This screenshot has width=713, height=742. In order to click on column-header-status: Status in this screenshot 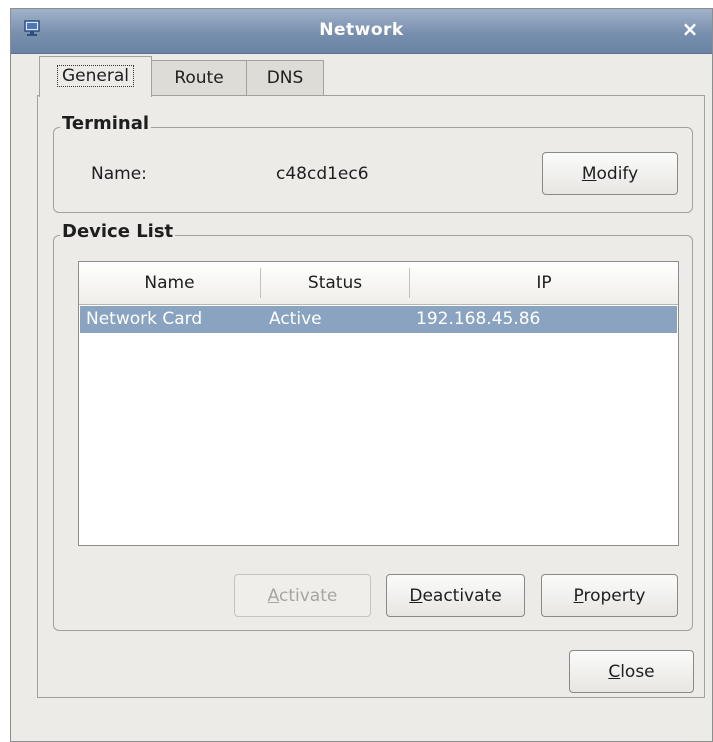, I will do `click(335, 283)`.